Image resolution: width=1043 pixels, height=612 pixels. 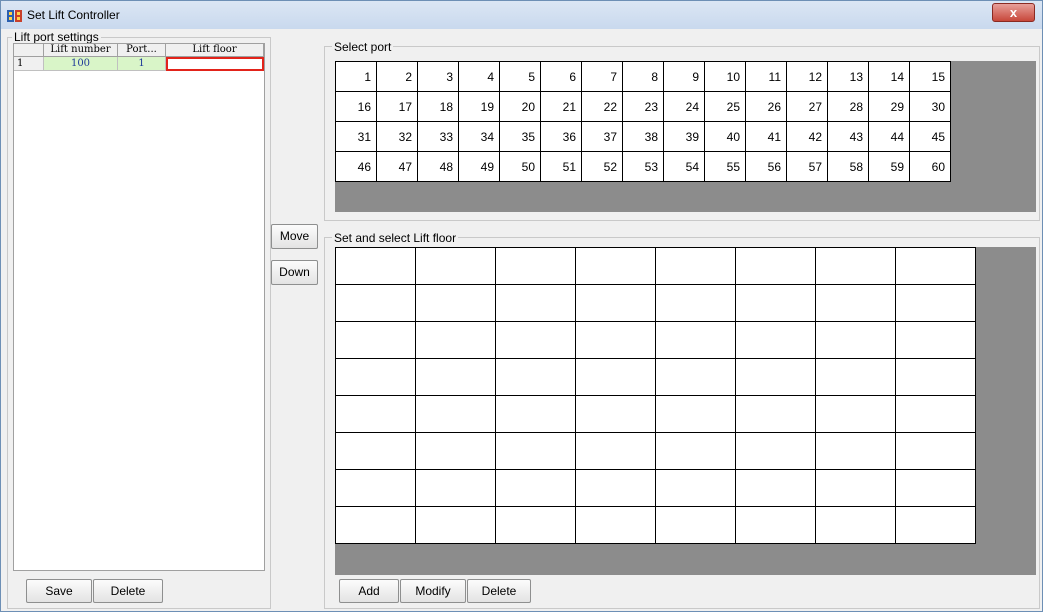 I want to click on save-button: Save, so click(x=59, y=591).